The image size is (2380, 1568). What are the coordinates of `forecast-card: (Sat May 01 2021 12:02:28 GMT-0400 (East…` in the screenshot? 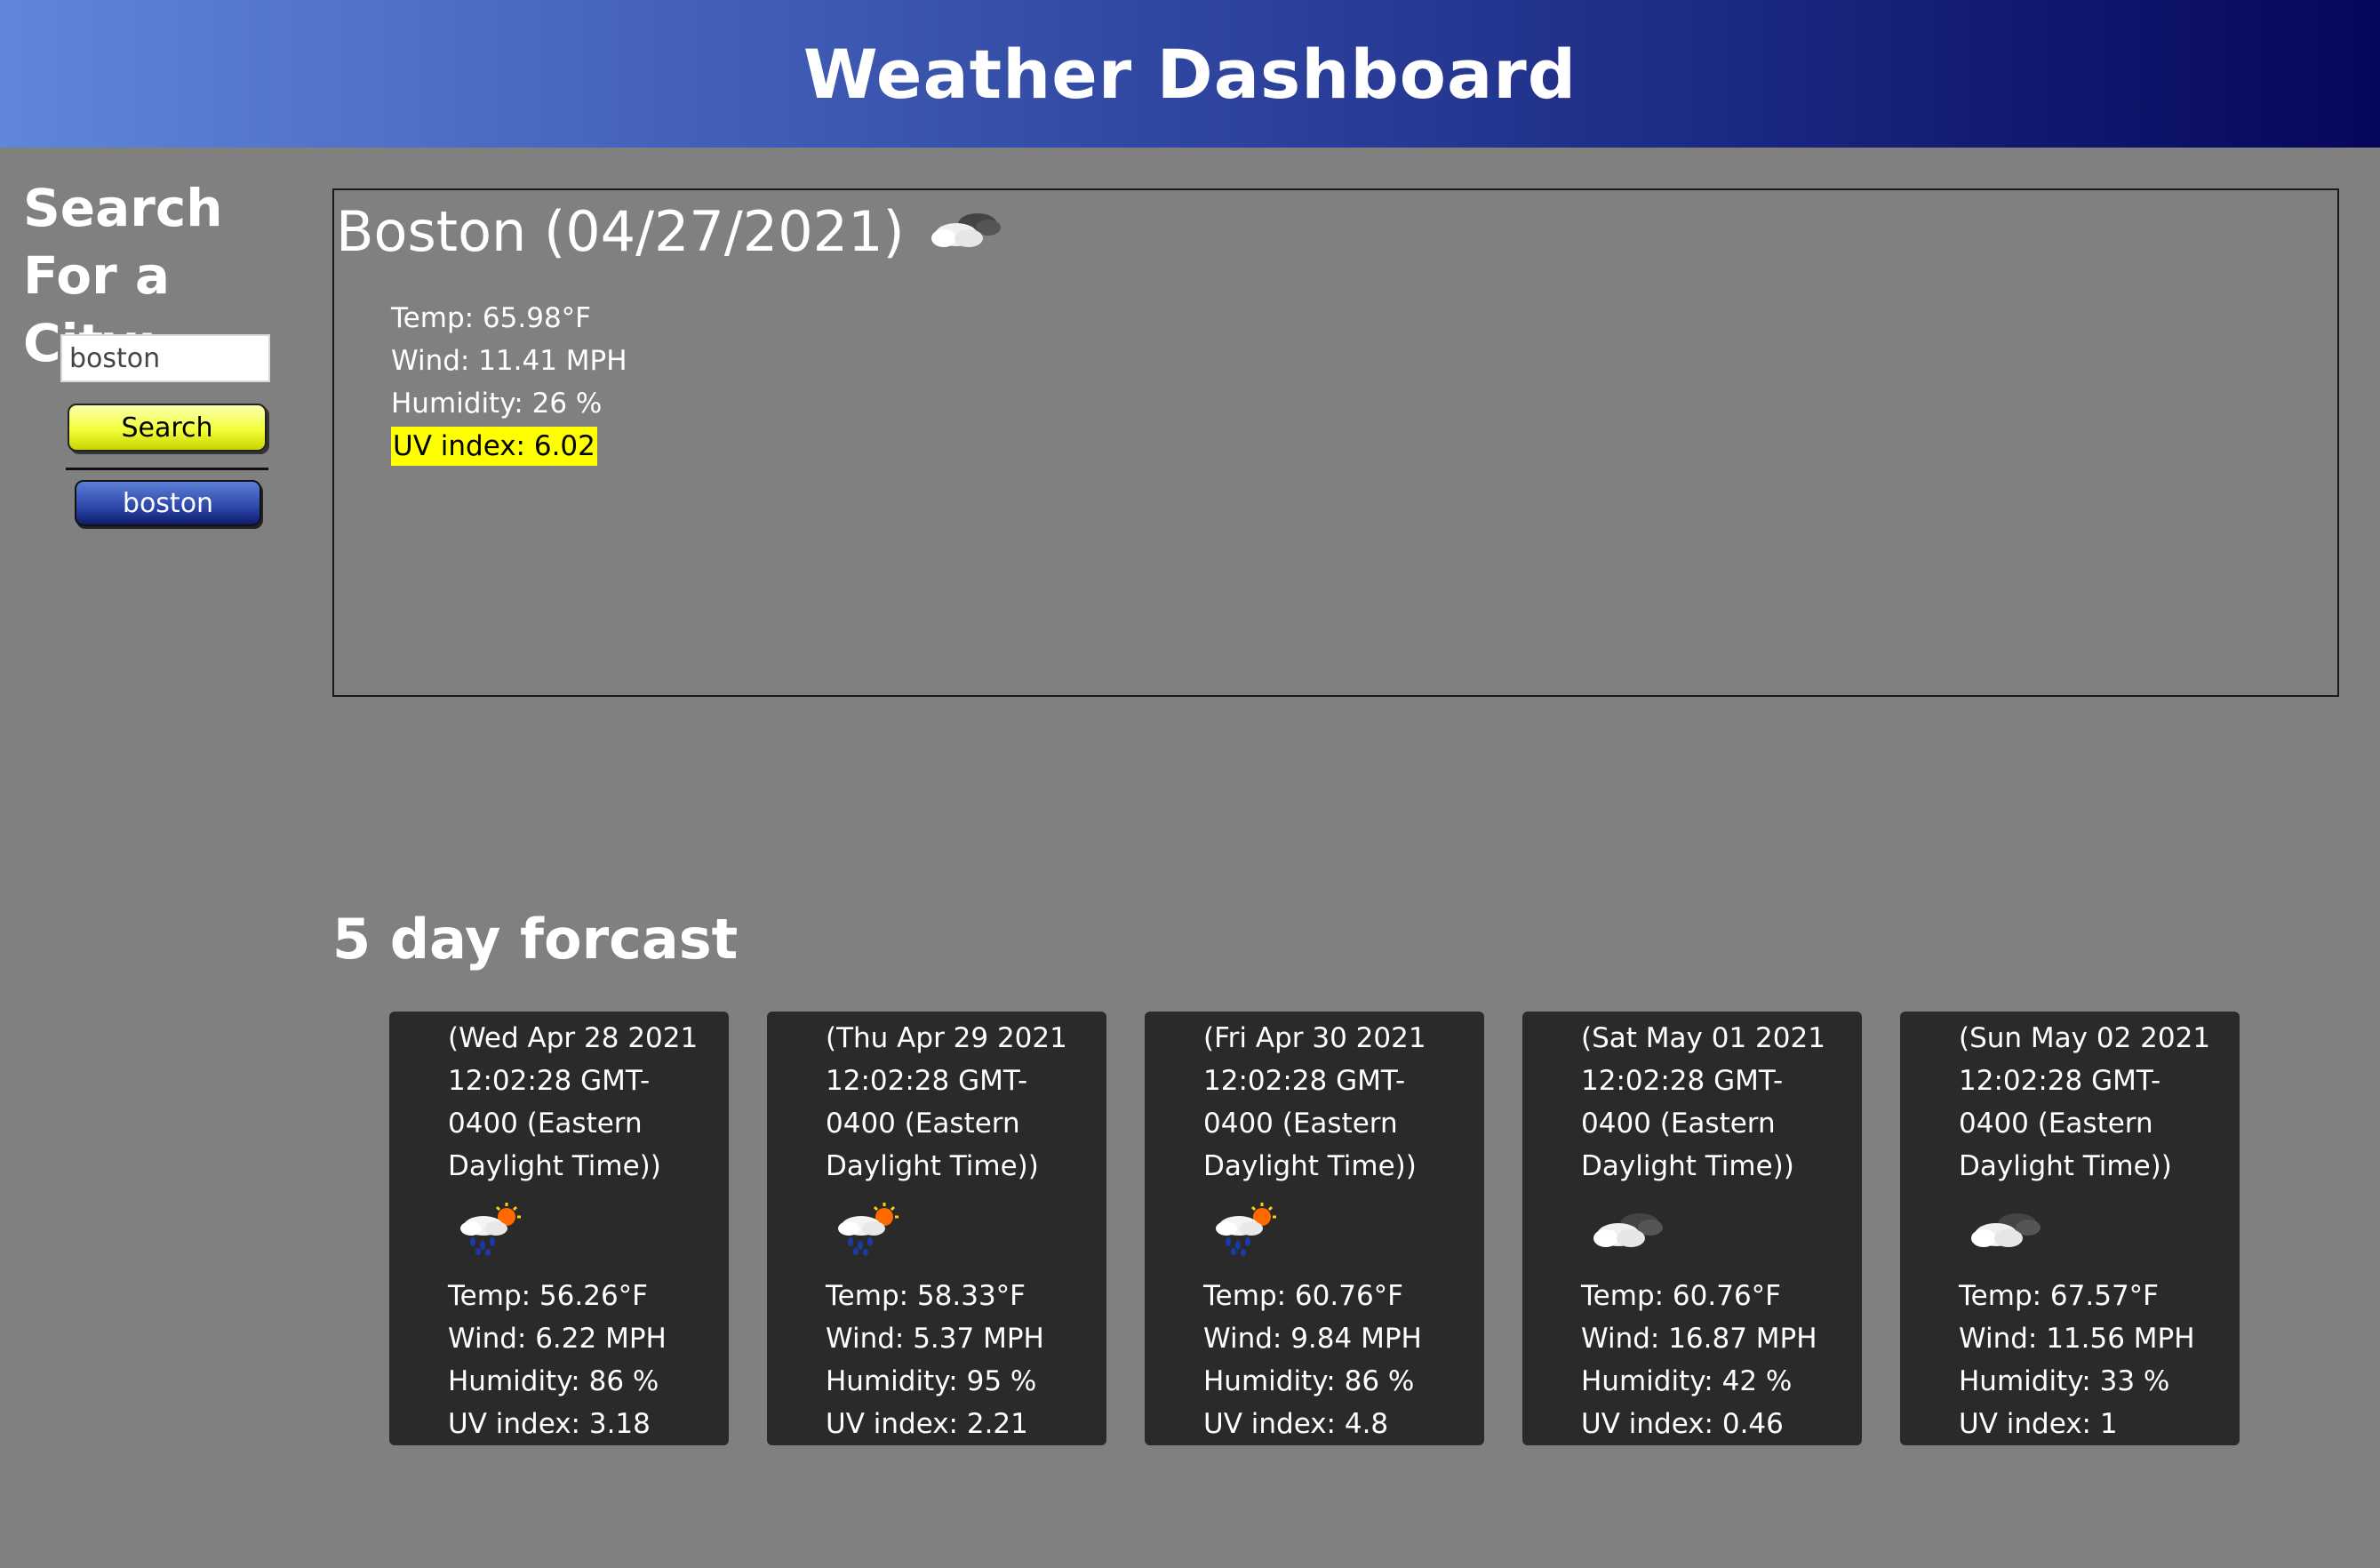 It's located at (1692, 1228).